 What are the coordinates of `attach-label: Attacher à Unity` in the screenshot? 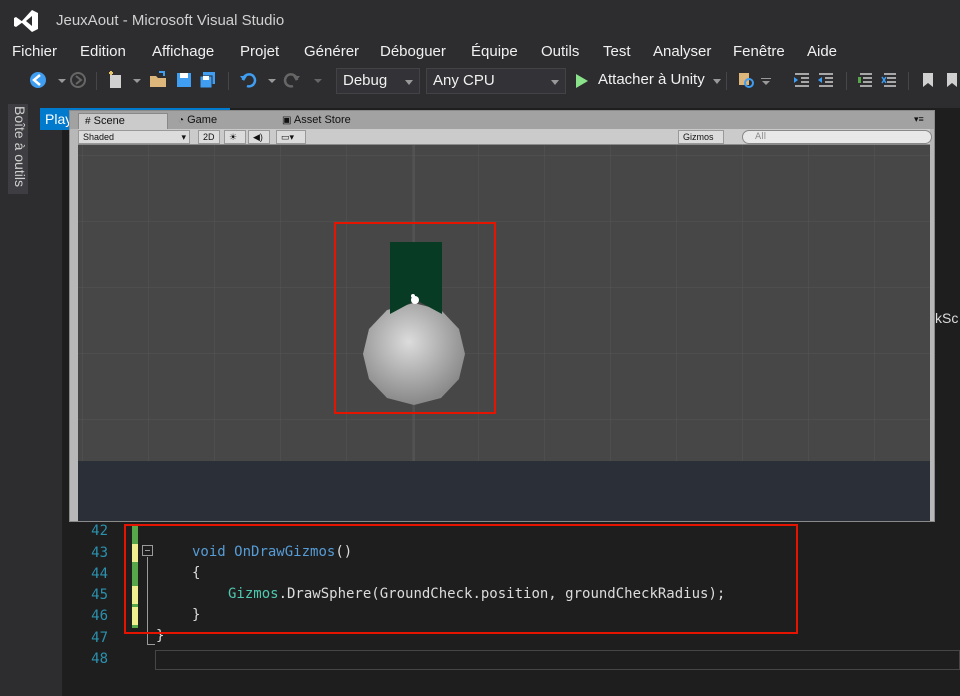 It's located at (651, 79).